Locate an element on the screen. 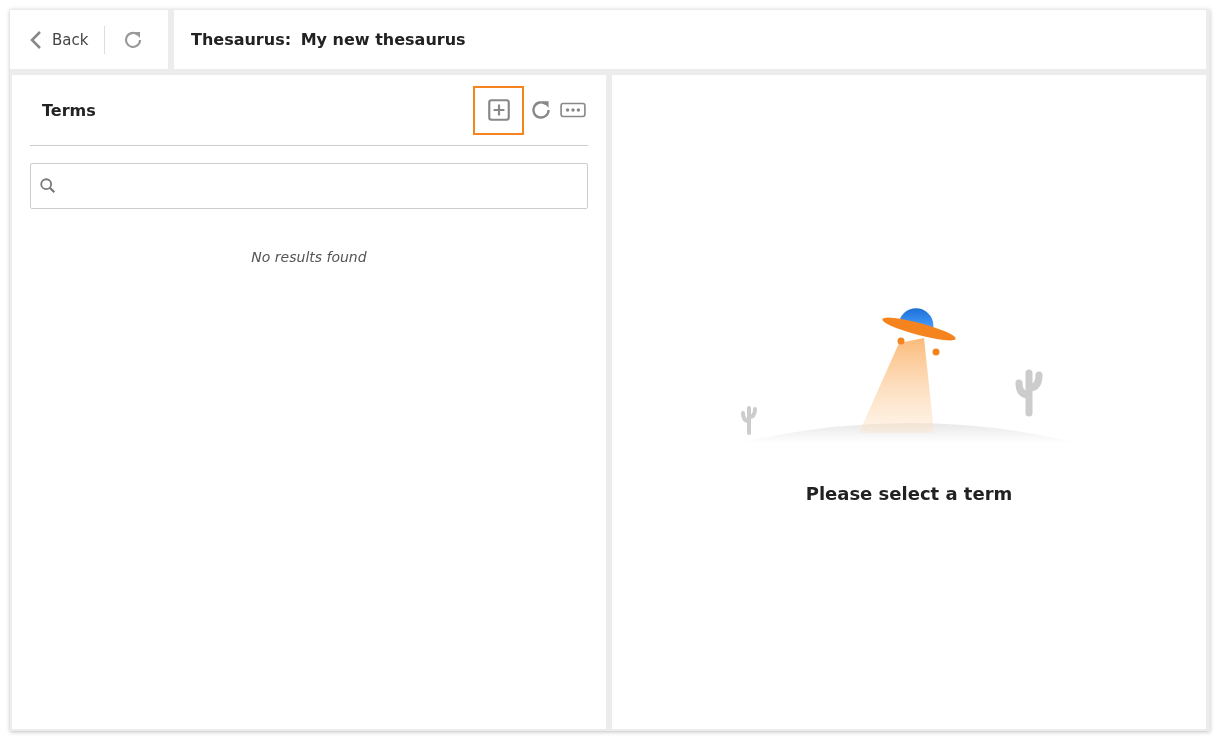  add-button is located at coordinates (498, 110).